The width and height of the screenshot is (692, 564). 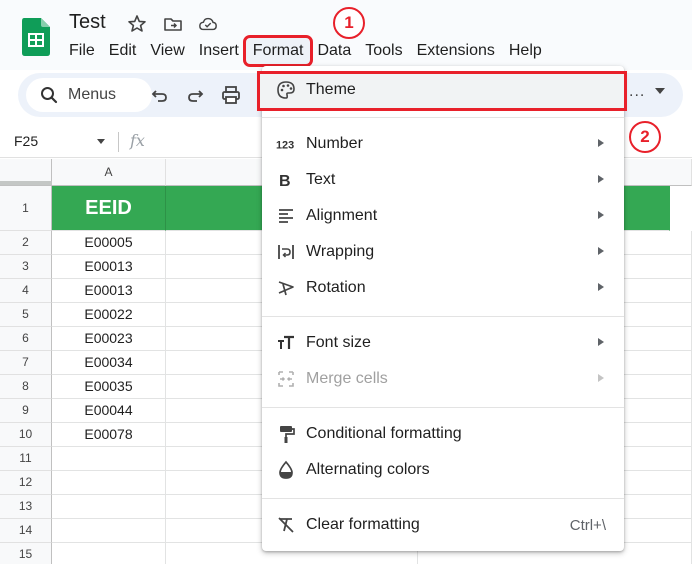 I want to click on menu-format: Format, so click(x=278, y=51).